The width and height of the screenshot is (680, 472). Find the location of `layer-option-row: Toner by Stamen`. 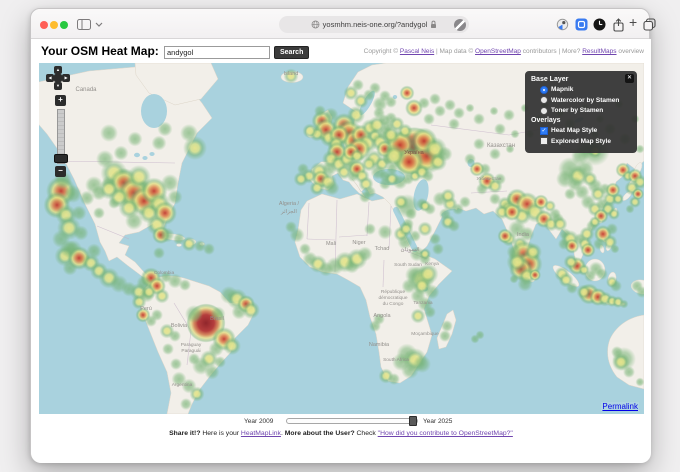

layer-option-row: Toner by Stamen is located at coordinates (585, 110).